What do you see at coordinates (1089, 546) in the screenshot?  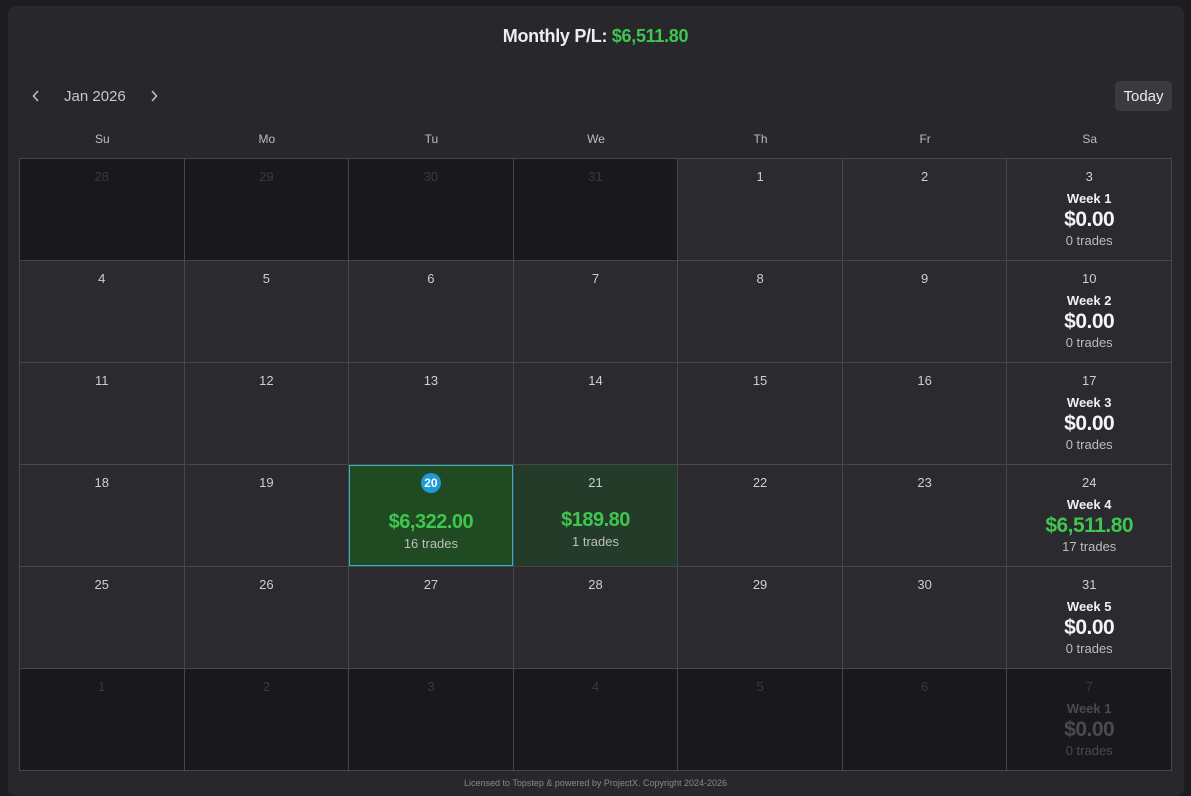 I see `week-trades: 17 trades` at bounding box center [1089, 546].